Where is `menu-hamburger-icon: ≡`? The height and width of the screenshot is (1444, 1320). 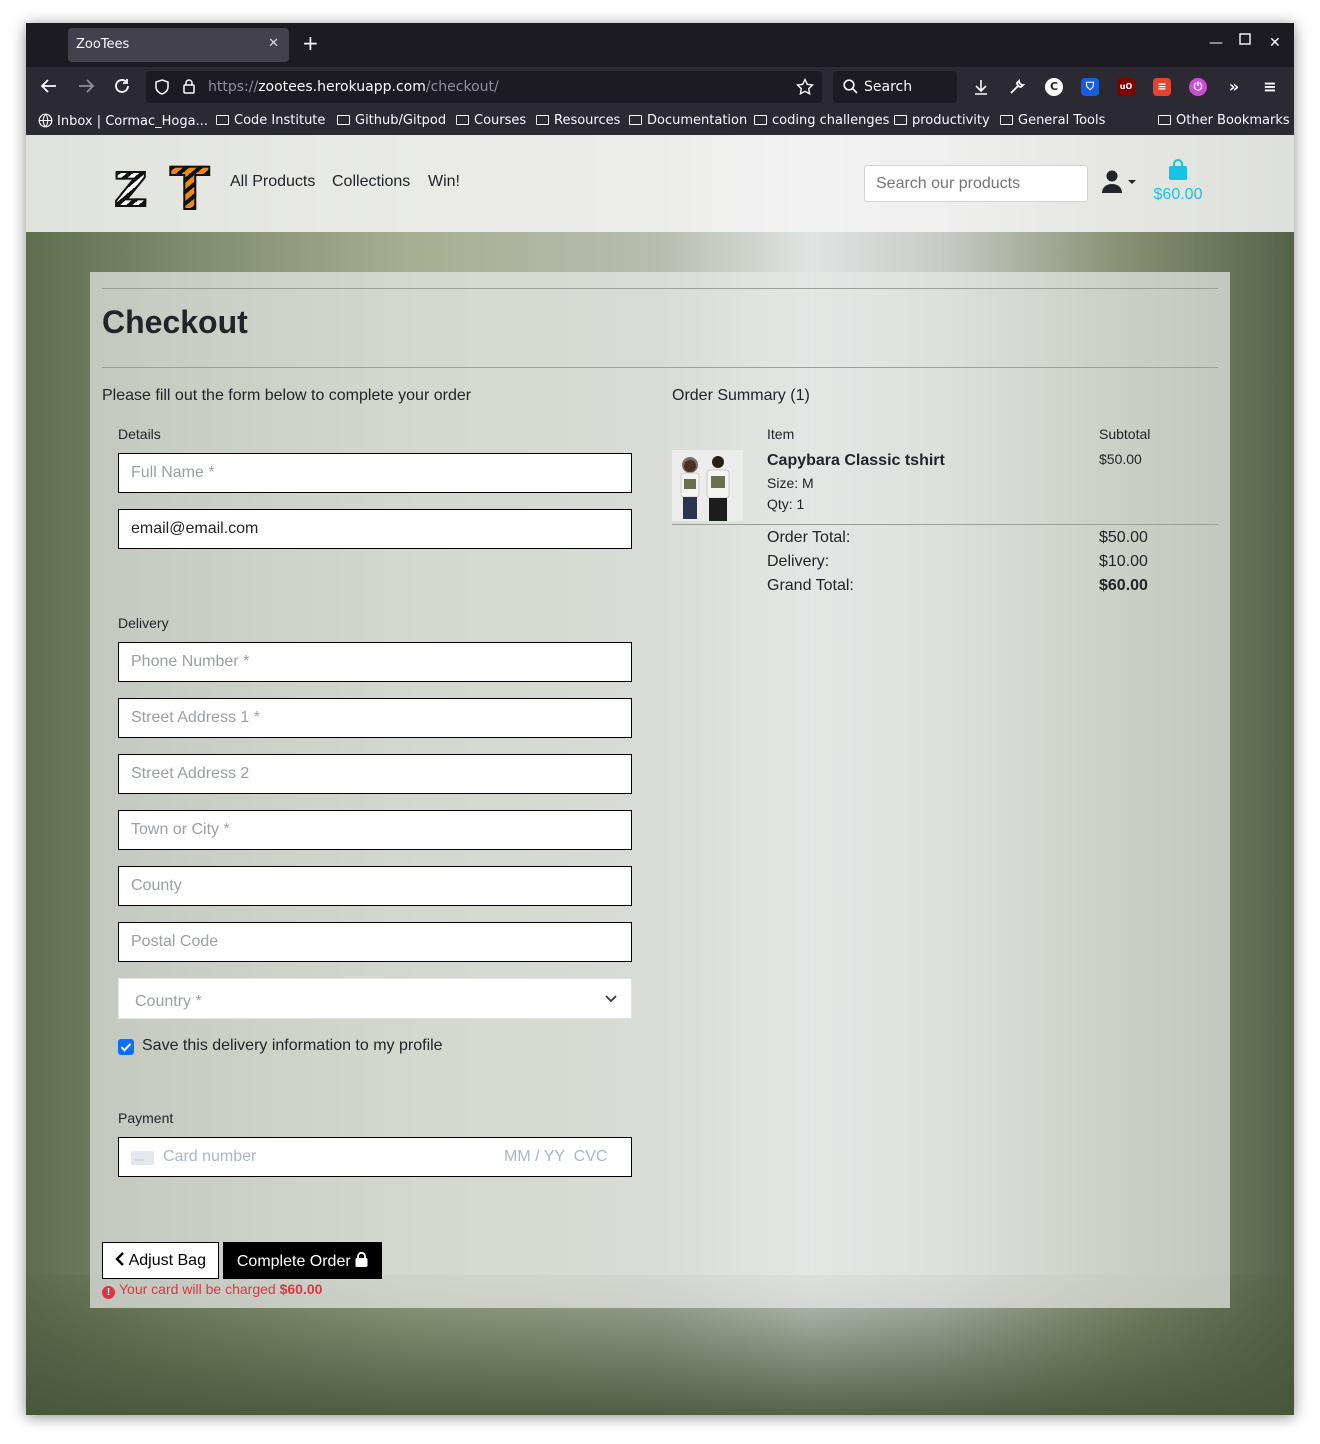 menu-hamburger-icon: ≡ is located at coordinates (1270, 87).